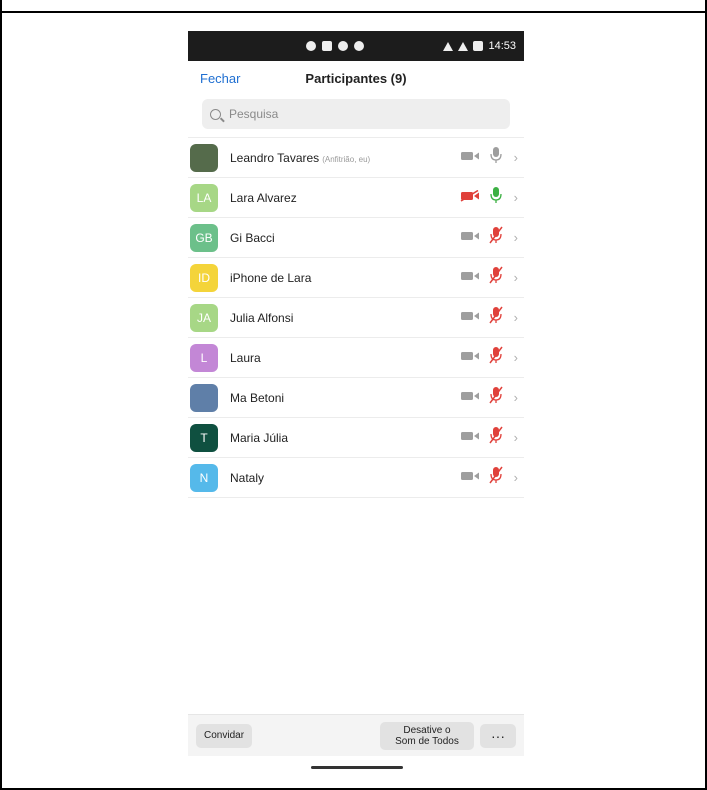 The image size is (707, 790). I want to click on avatar: GB, so click(204, 237).